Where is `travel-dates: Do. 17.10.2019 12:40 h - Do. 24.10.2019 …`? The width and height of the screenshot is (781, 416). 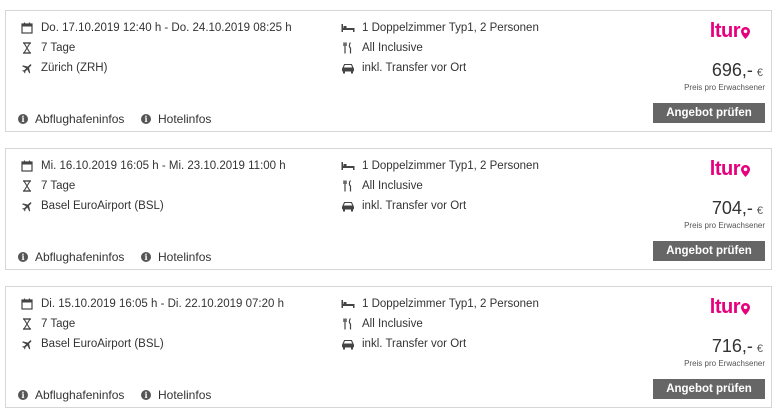
travel-dates: Do. 17.10.2019 12:40 h - Do. 24.10.2019 … is located at coordinates (166, 28).